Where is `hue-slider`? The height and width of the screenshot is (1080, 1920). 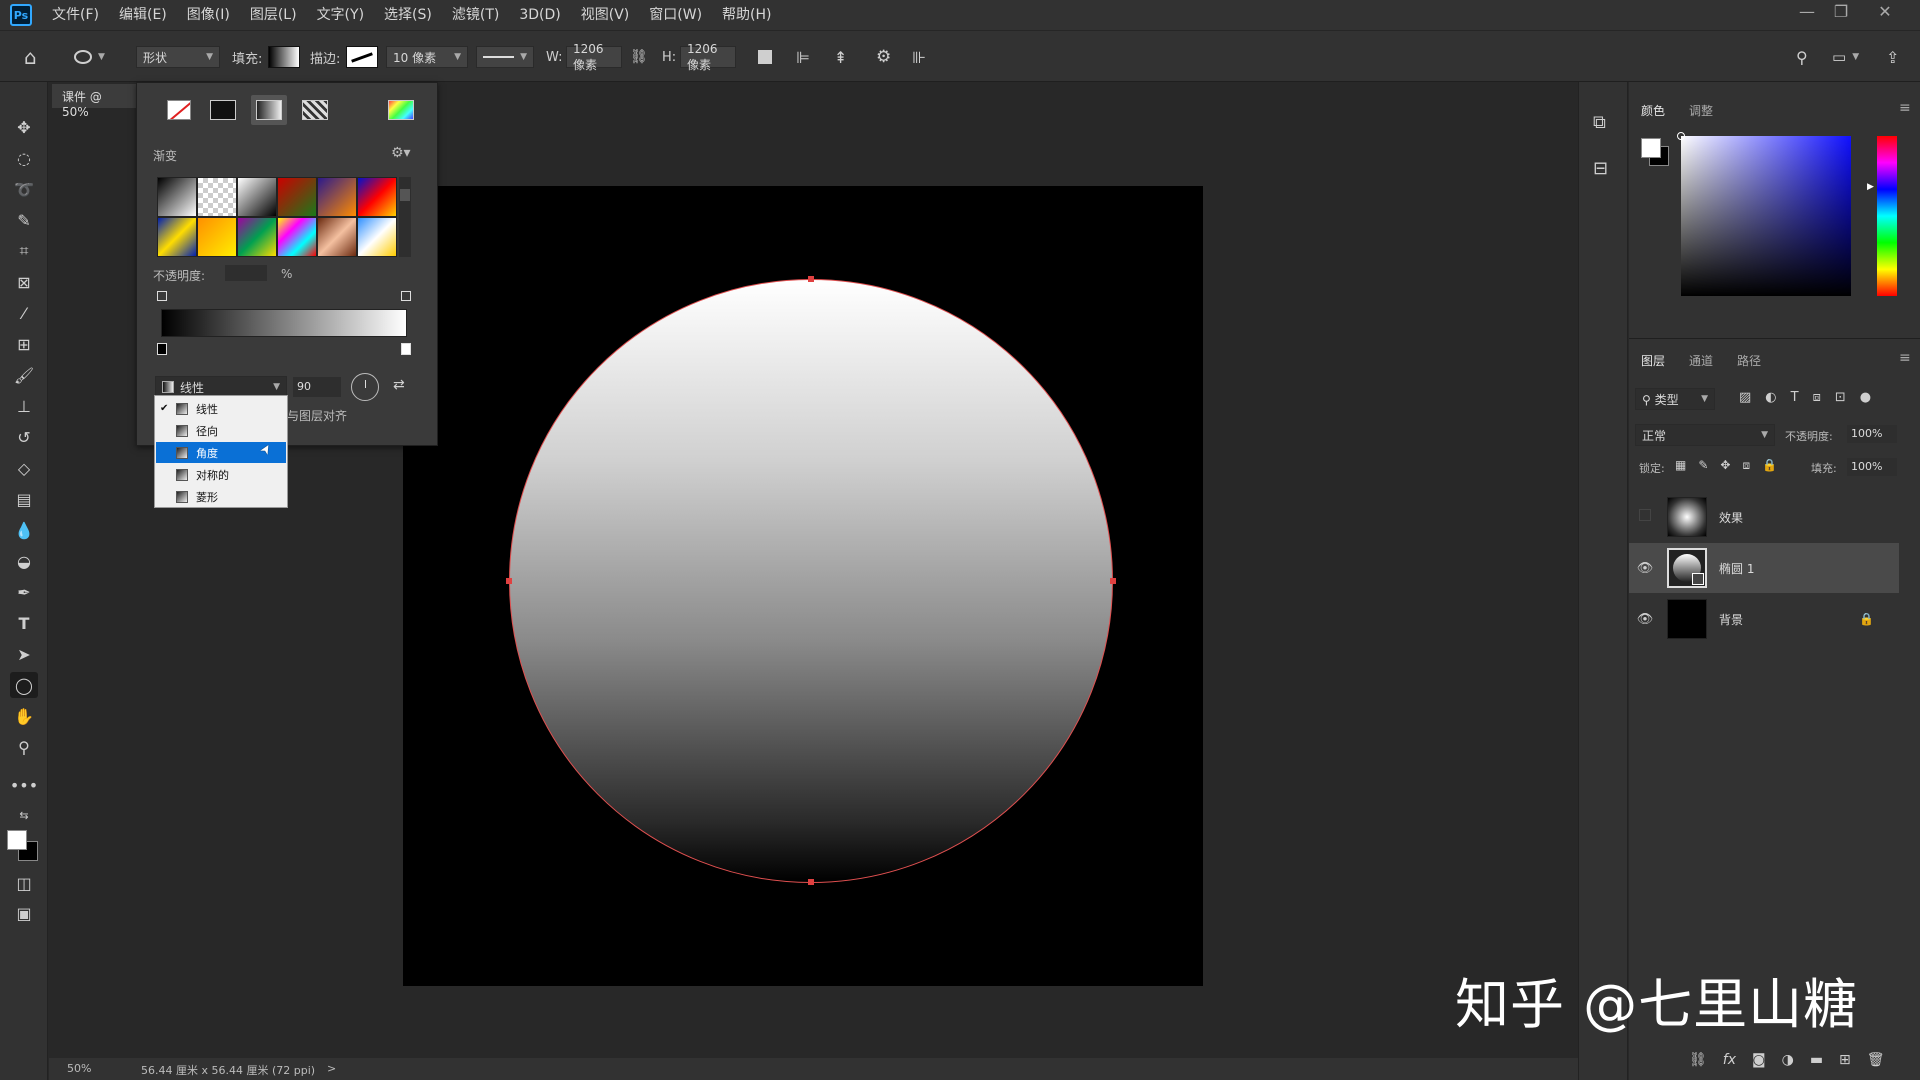
hue-slider is located at coordinates (1887, 216).